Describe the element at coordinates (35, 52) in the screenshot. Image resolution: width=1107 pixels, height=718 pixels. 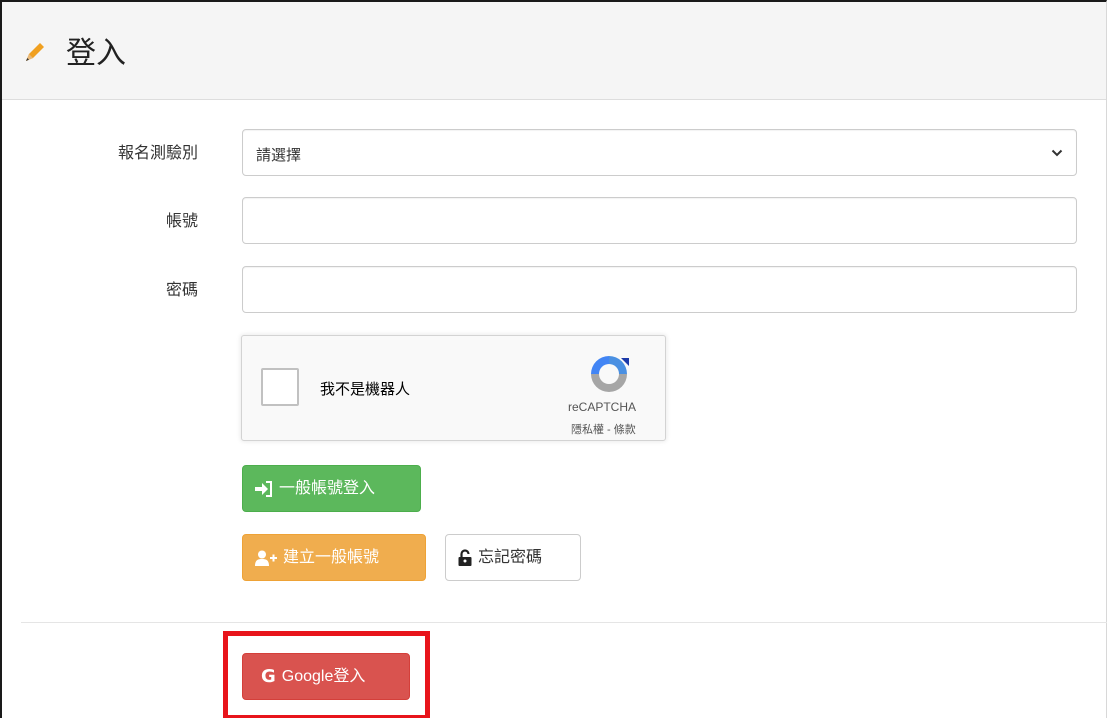
I see `pencil-icon` at that location.